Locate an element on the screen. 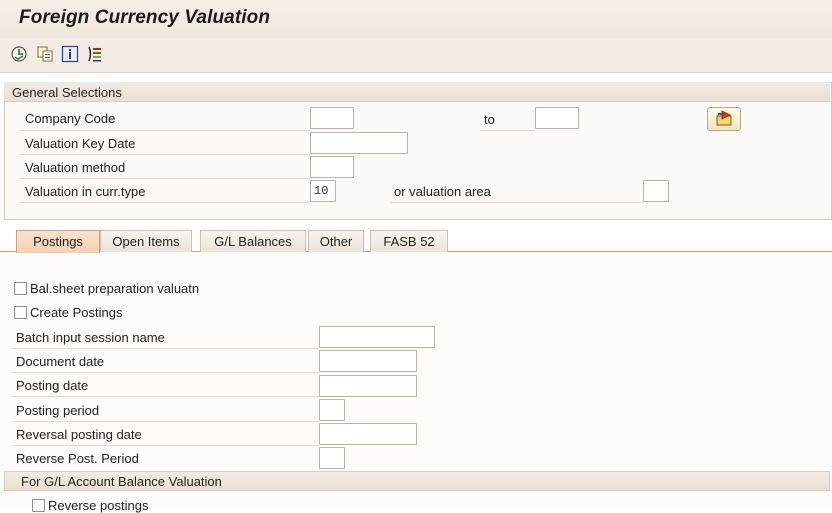 The height and width of the screenshot is (513, 832). valuation-method-label: Valuation method is located at coordinates (75, 167).